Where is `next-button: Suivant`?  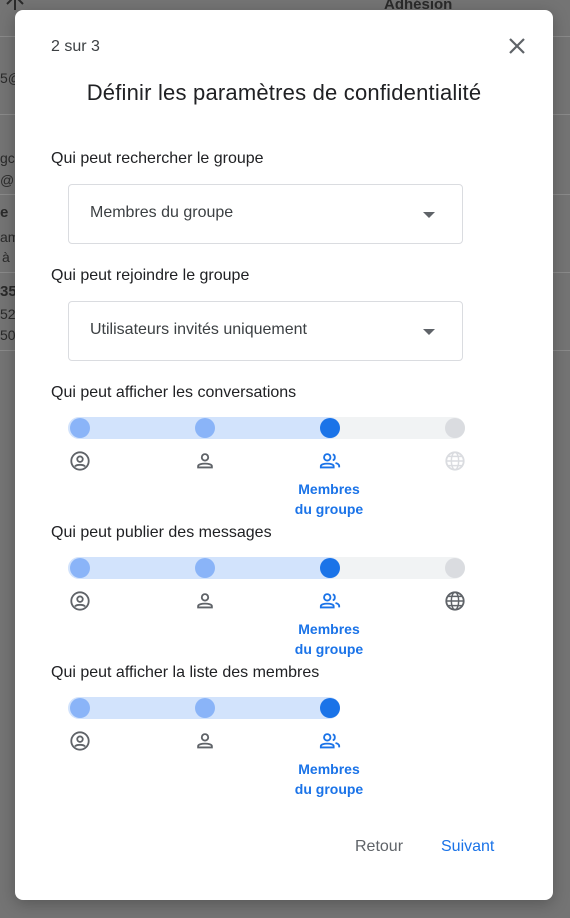 next-button: Suivant is located at coordinates (467, 847).